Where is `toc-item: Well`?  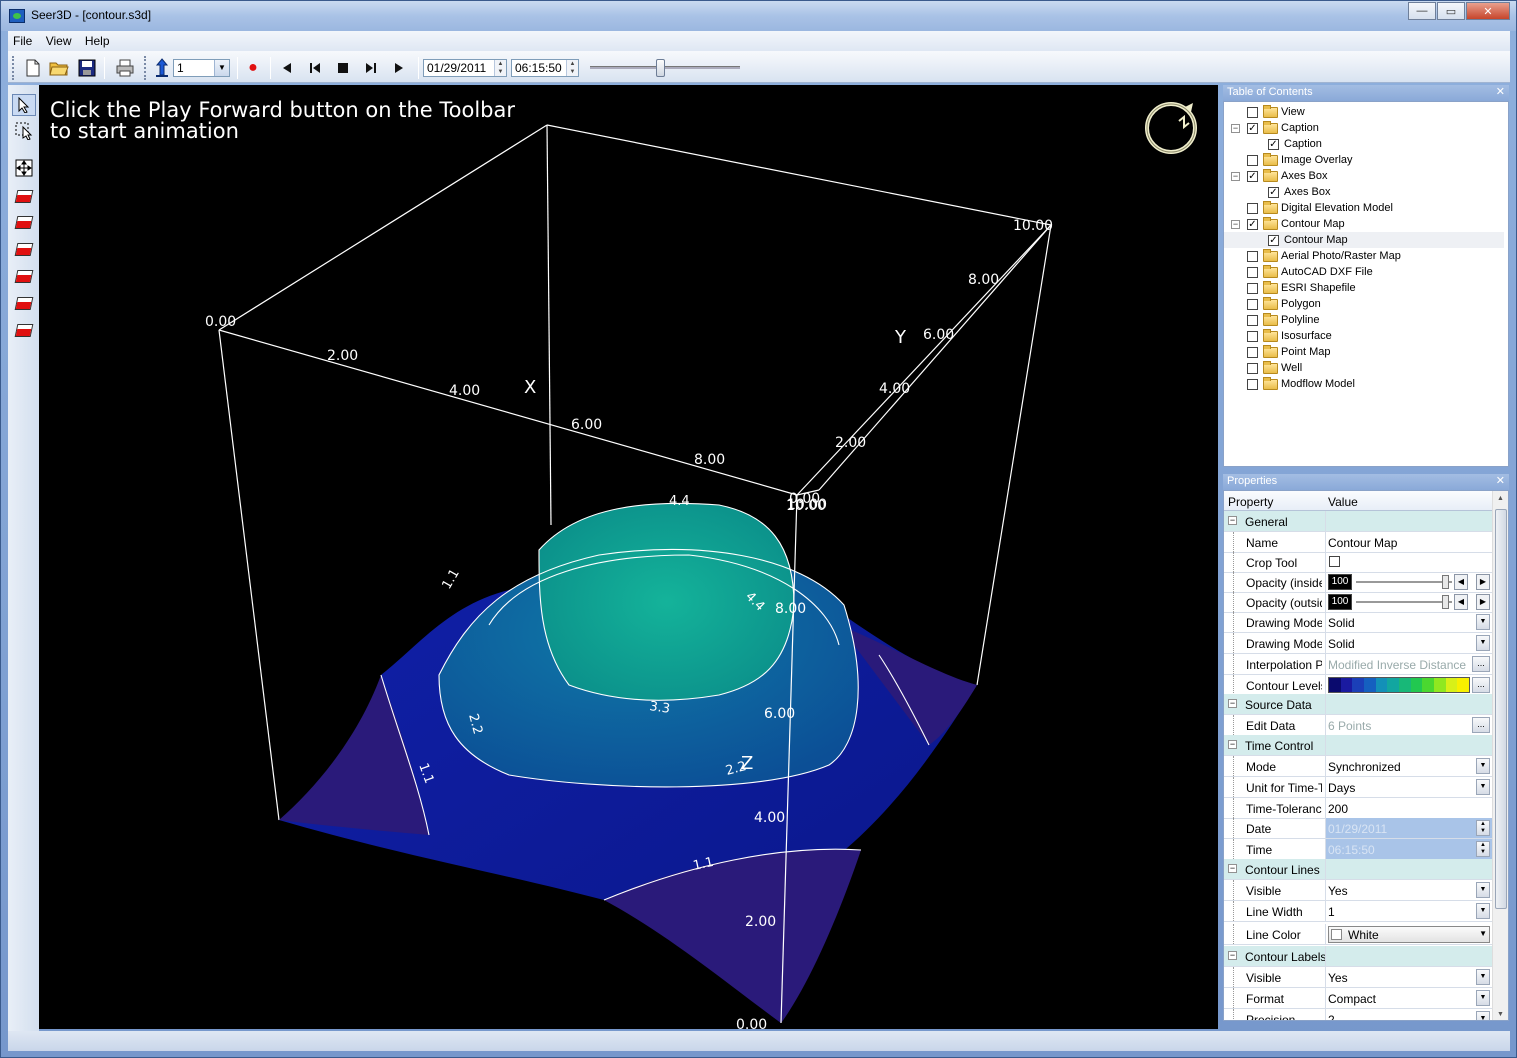
toc-item: Well is located at coordinates (1263, 368).